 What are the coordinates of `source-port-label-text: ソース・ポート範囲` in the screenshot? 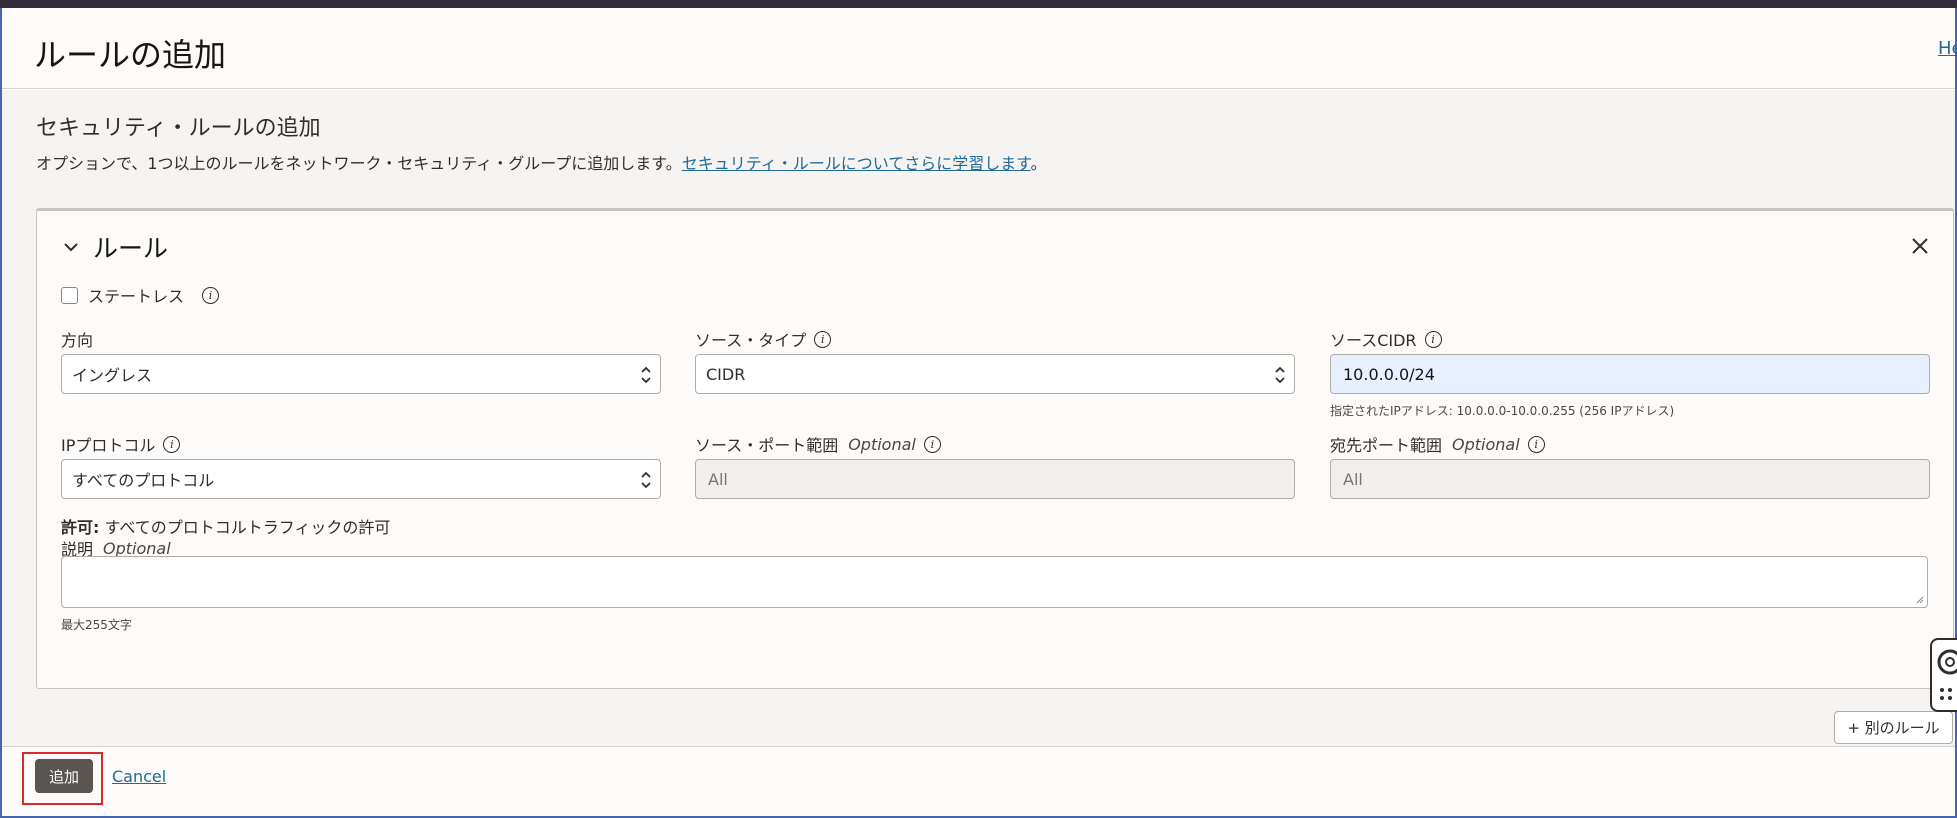 It's located at (767, 445).